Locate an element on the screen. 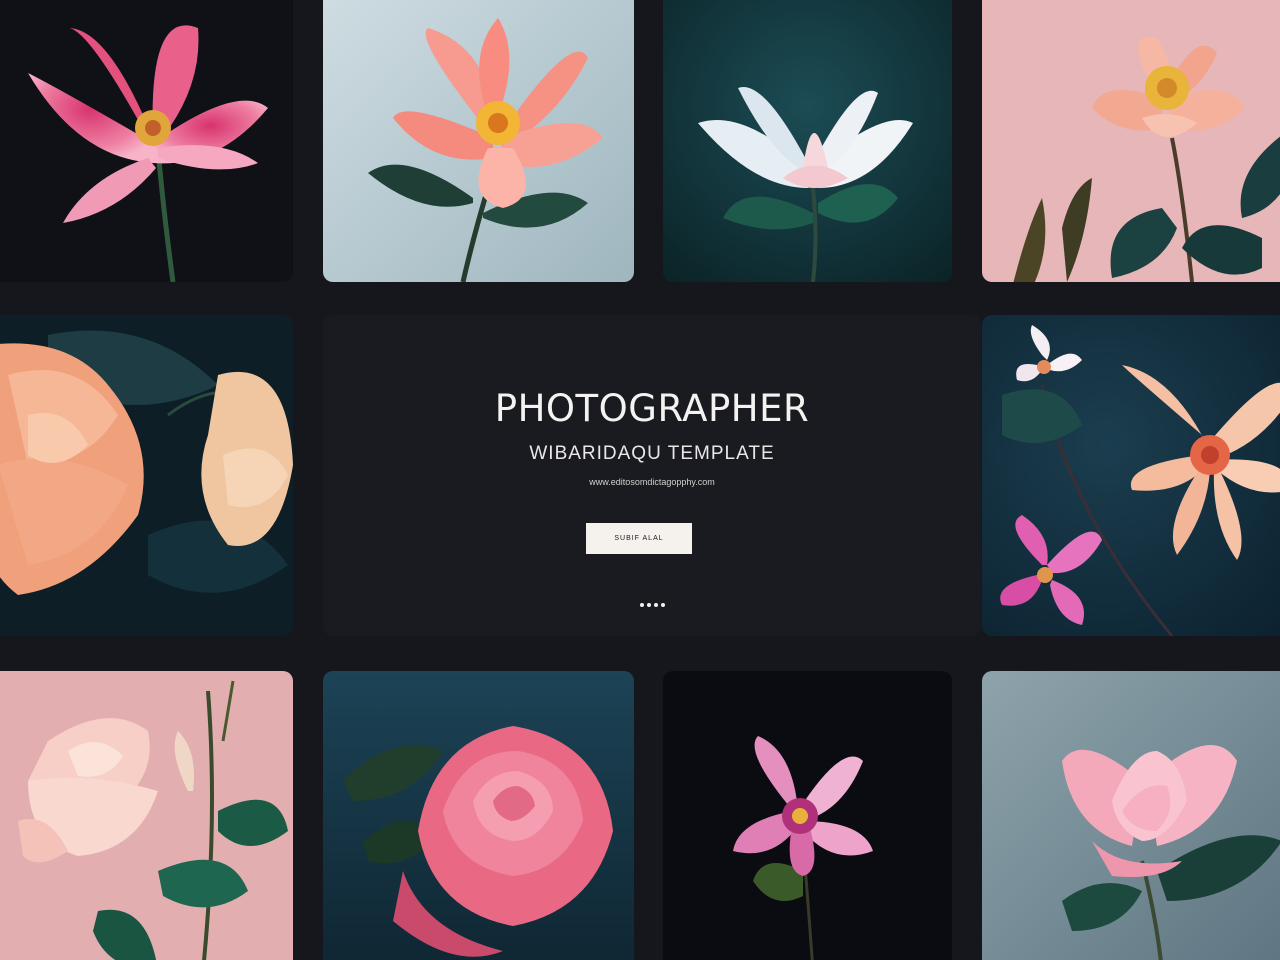 This screenshot has width=1280, height=960. gallery-tile-peach-peony is located at coordinates (1131, 141).